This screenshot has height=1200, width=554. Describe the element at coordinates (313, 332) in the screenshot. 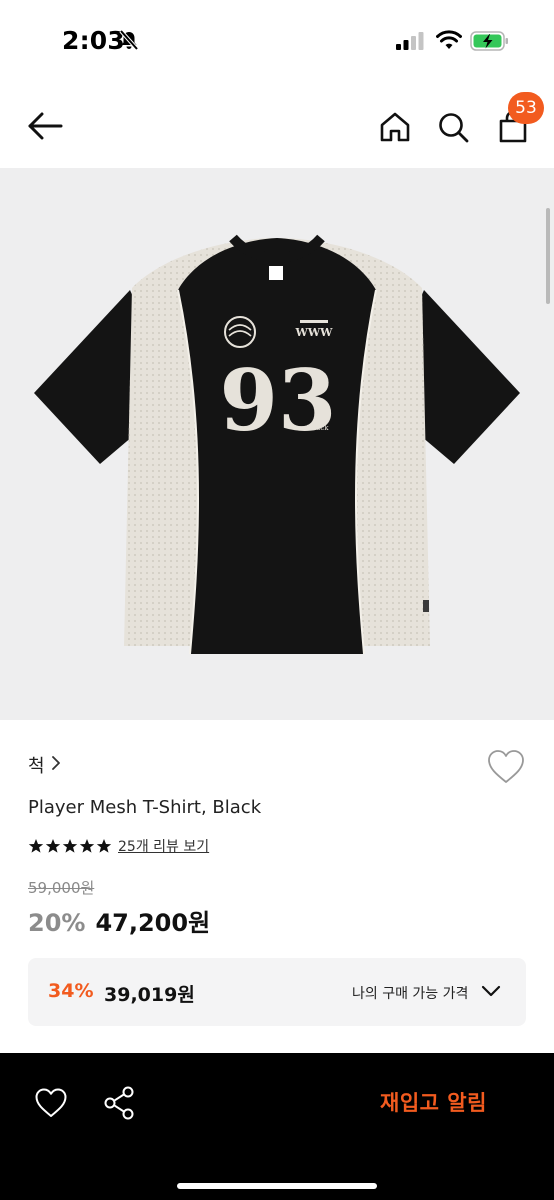

I see `shirt-text: WWW` at that location.